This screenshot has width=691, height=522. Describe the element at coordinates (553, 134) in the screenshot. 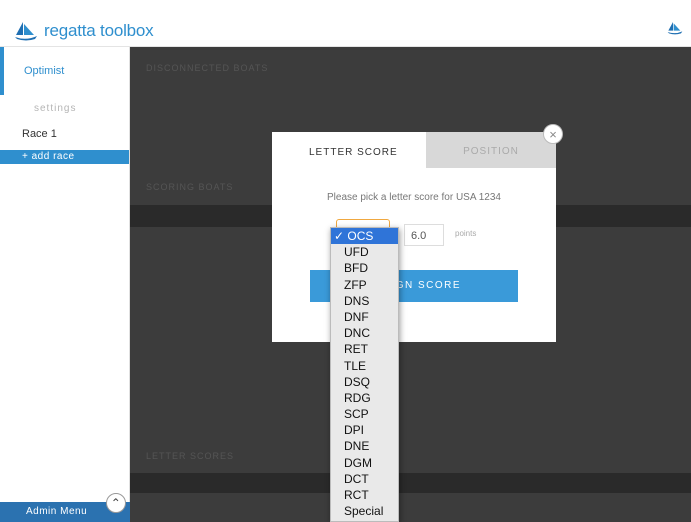

I see `close-icon: ×` at that location.